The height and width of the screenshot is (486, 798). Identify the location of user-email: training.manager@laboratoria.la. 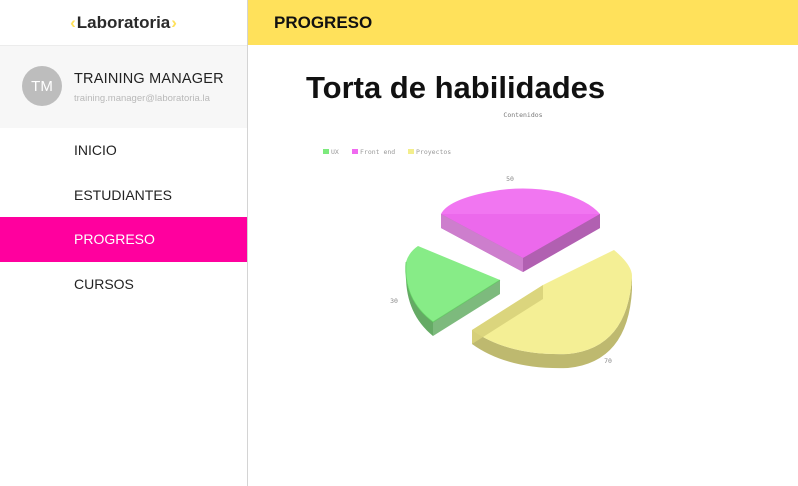
(142, 98).